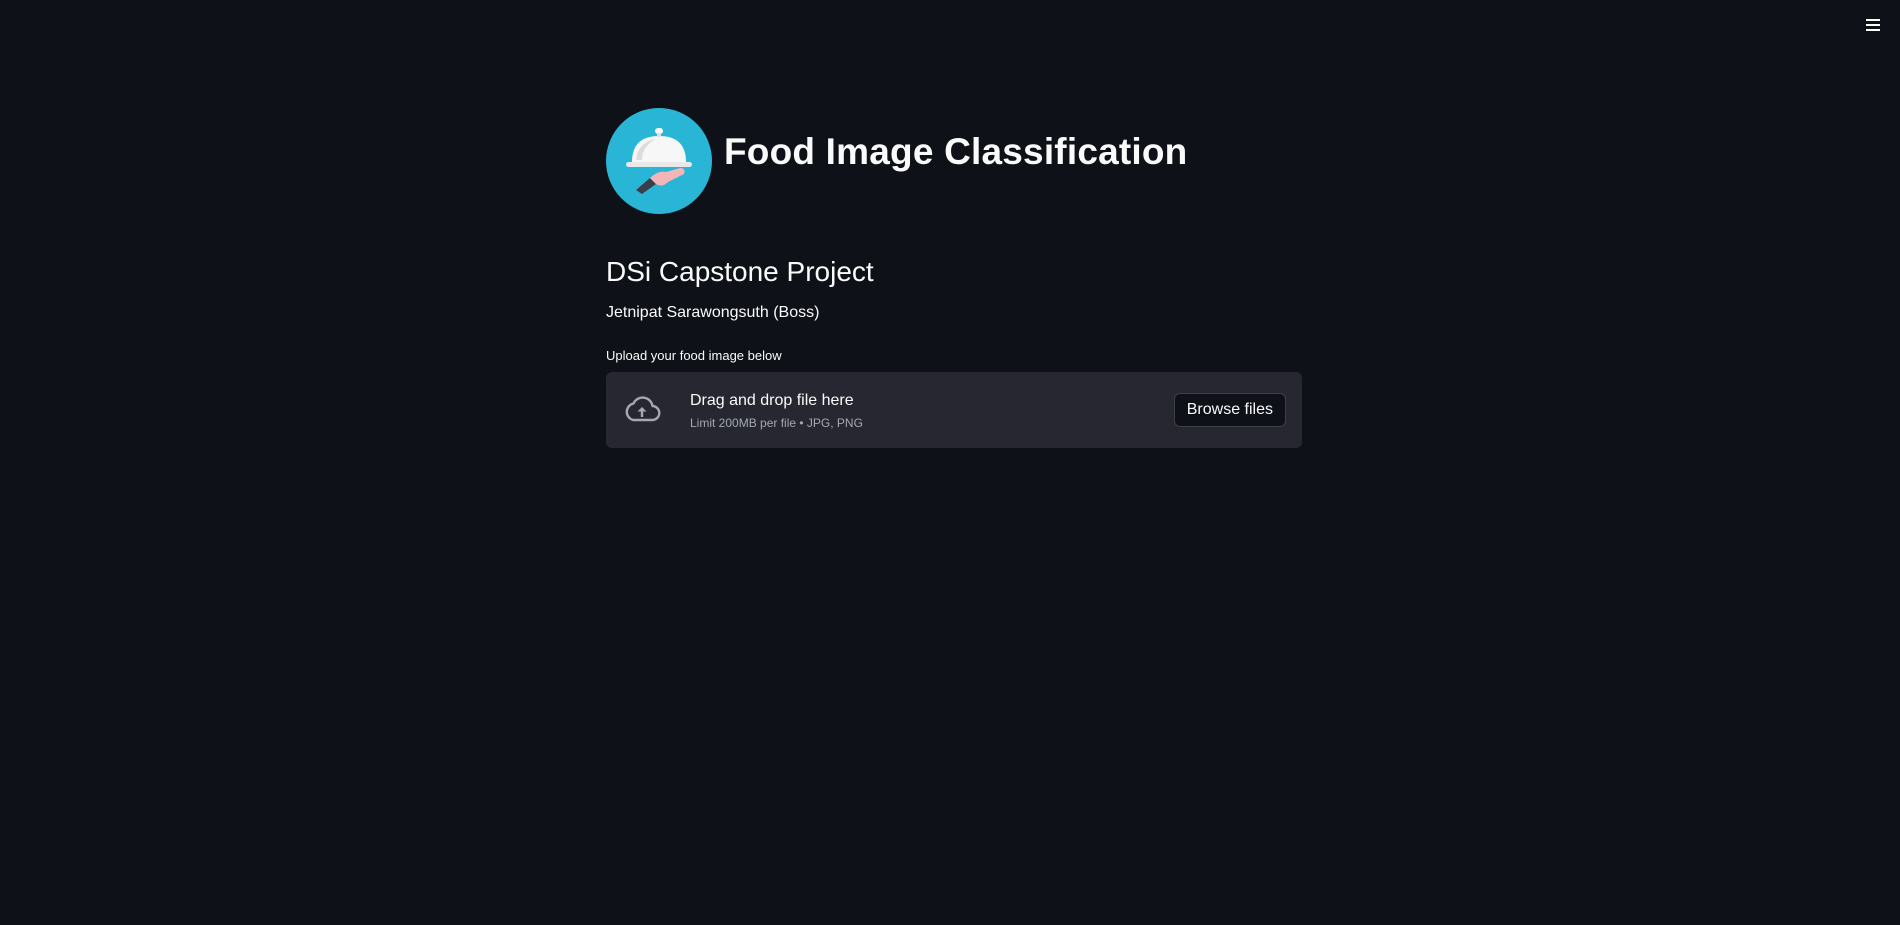  I want to click on dropzone-limit-text: Limit 200MB per file • JPG, PNG, so click(776, 422).